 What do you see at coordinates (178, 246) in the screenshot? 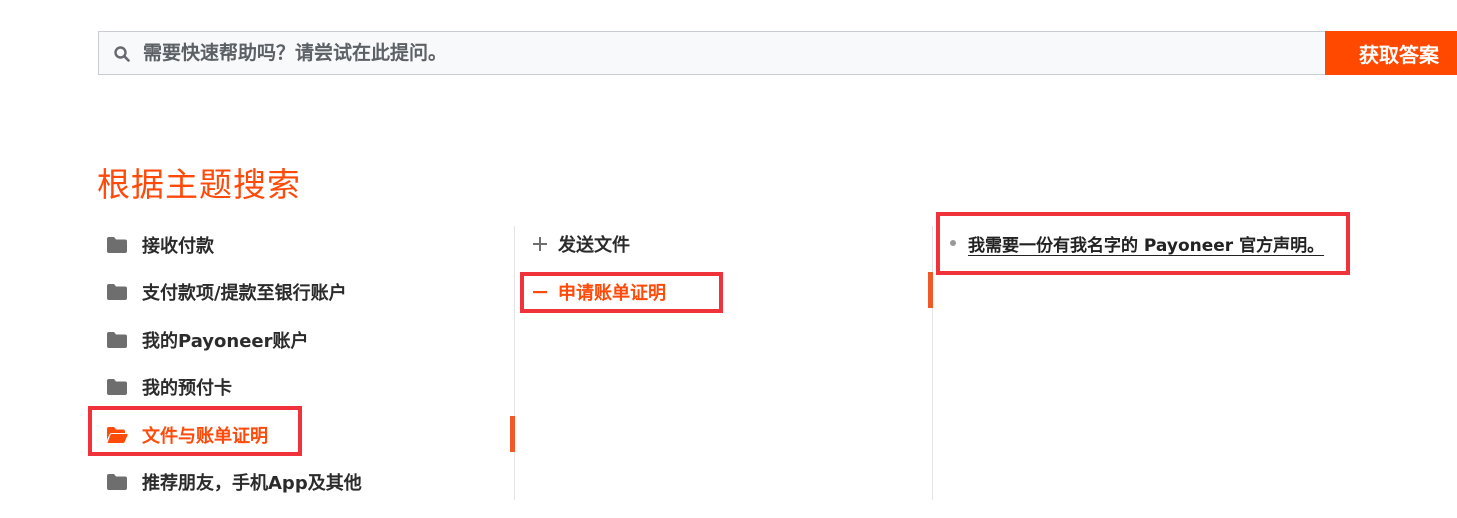
I see `category-label: 接收付款` at bounding box center [178, 246].